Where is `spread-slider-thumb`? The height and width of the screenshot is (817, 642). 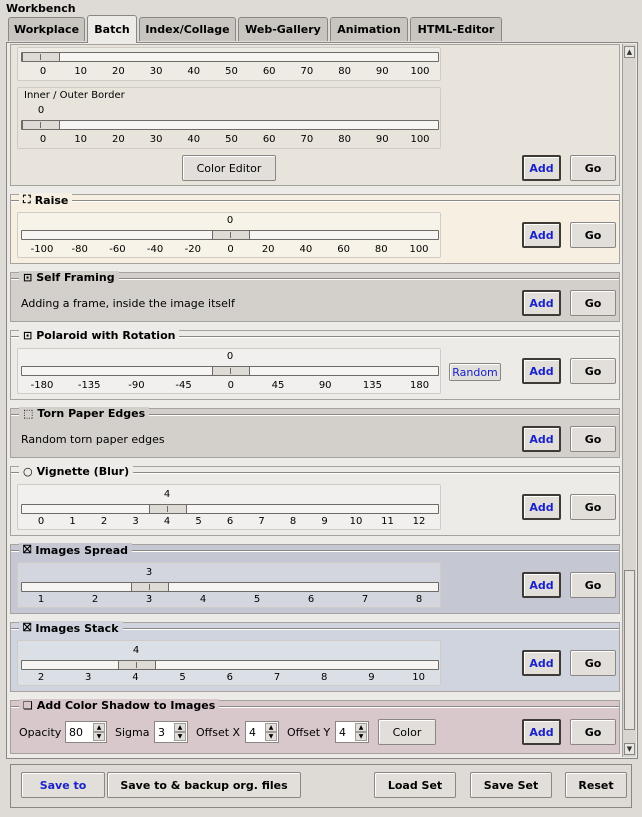 spread-slider-thumb is located at coordinates (150, 587).